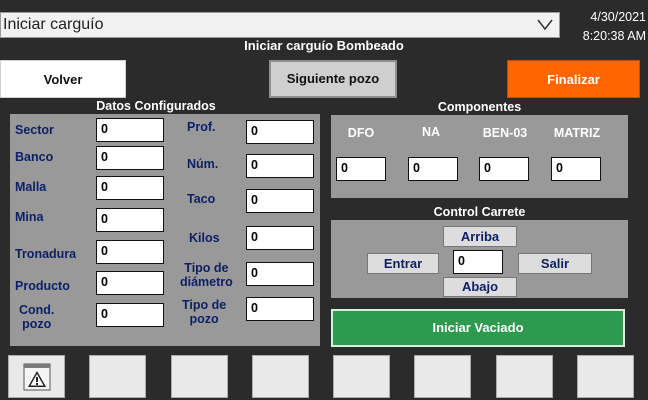 Image resolution: width=648 pixels, height=400 pixels. I want to click on siguiente-pozo-button: Siguiente pozo, so click(333, 79).